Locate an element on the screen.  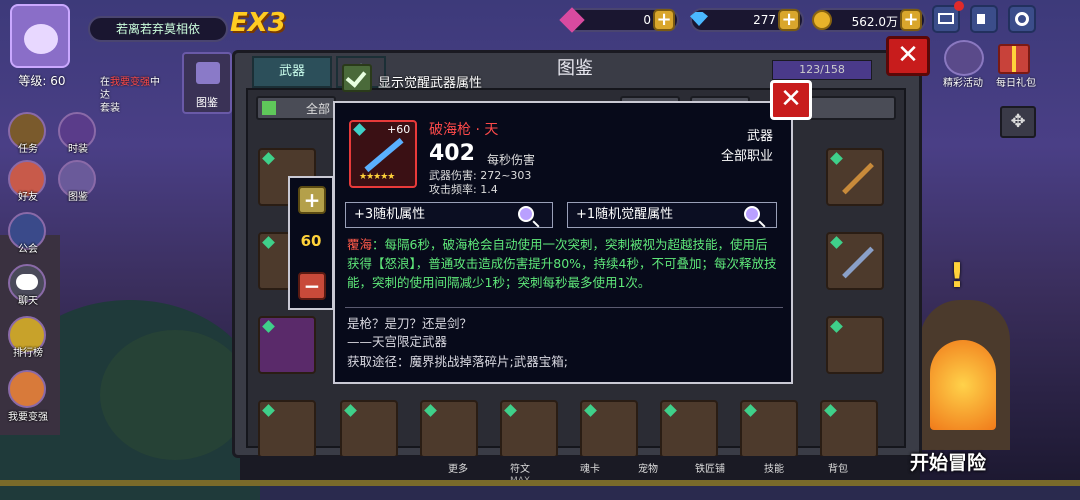
nav-runes: 符文 is located at coordinates (520, 467).